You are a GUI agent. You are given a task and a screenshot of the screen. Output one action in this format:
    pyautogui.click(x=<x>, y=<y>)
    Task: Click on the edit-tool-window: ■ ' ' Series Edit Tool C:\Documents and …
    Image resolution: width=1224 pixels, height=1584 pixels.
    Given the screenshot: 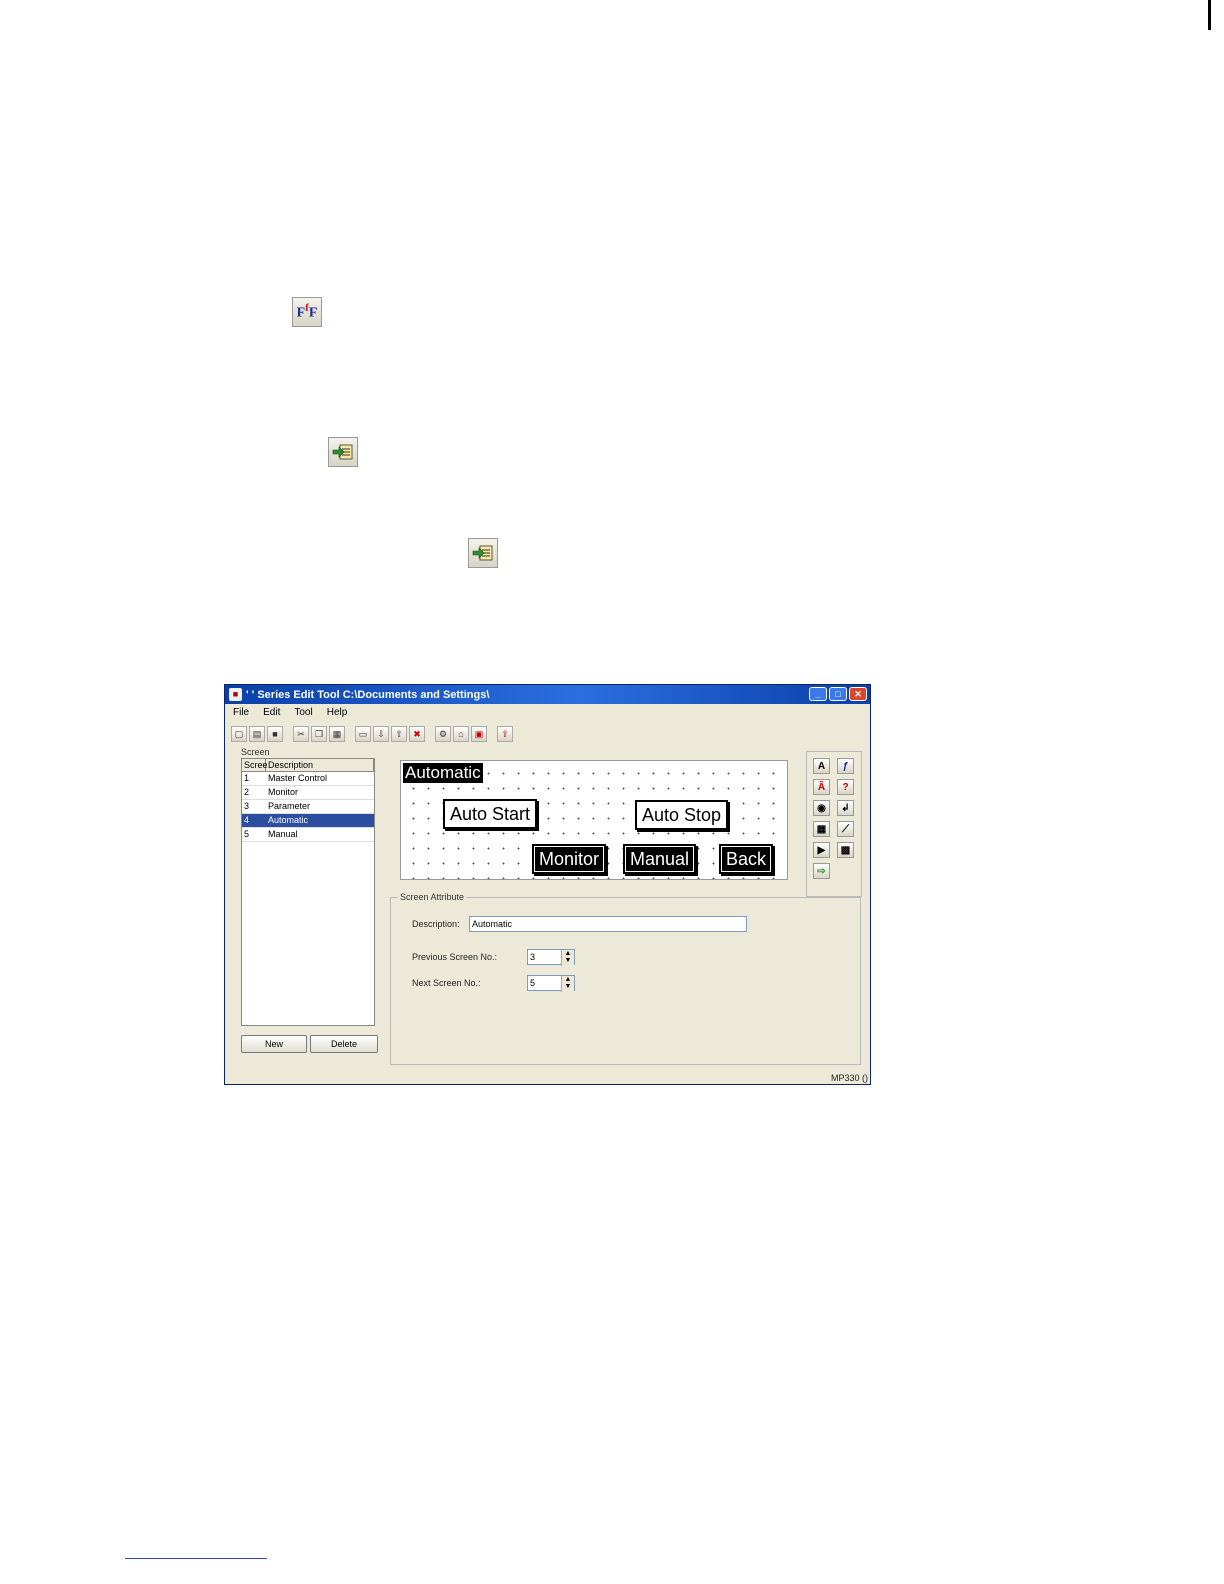 What is the action you would take?
    pyautogui.click(x=547, y=884)
    